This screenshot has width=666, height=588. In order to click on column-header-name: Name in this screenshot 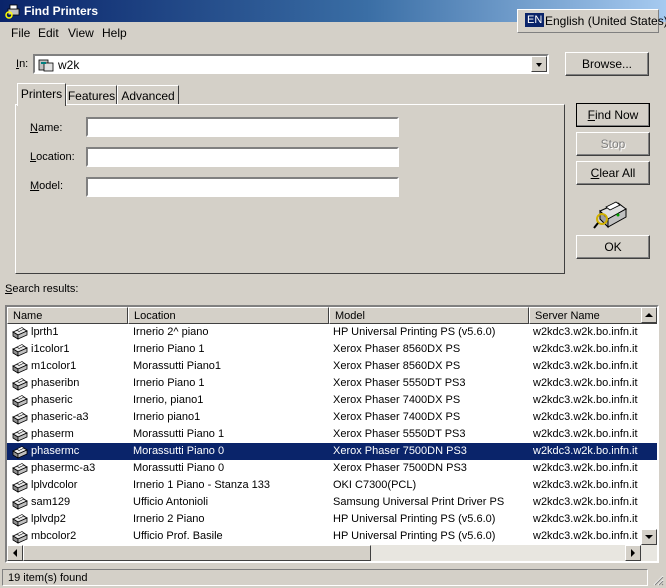, I will do `click(67, 315)`.